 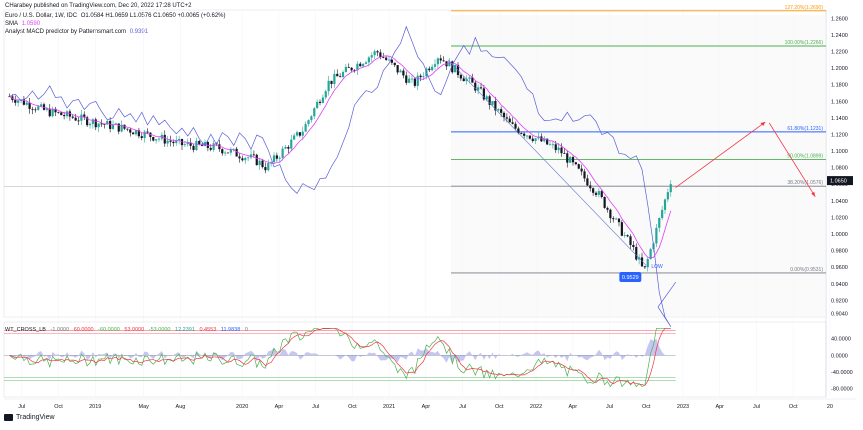 What do you see at coordinates (806, 270) in the screenshot?
I see `fib-level-label: 0.00%(0.9531)` at bounding box center [806, 270].